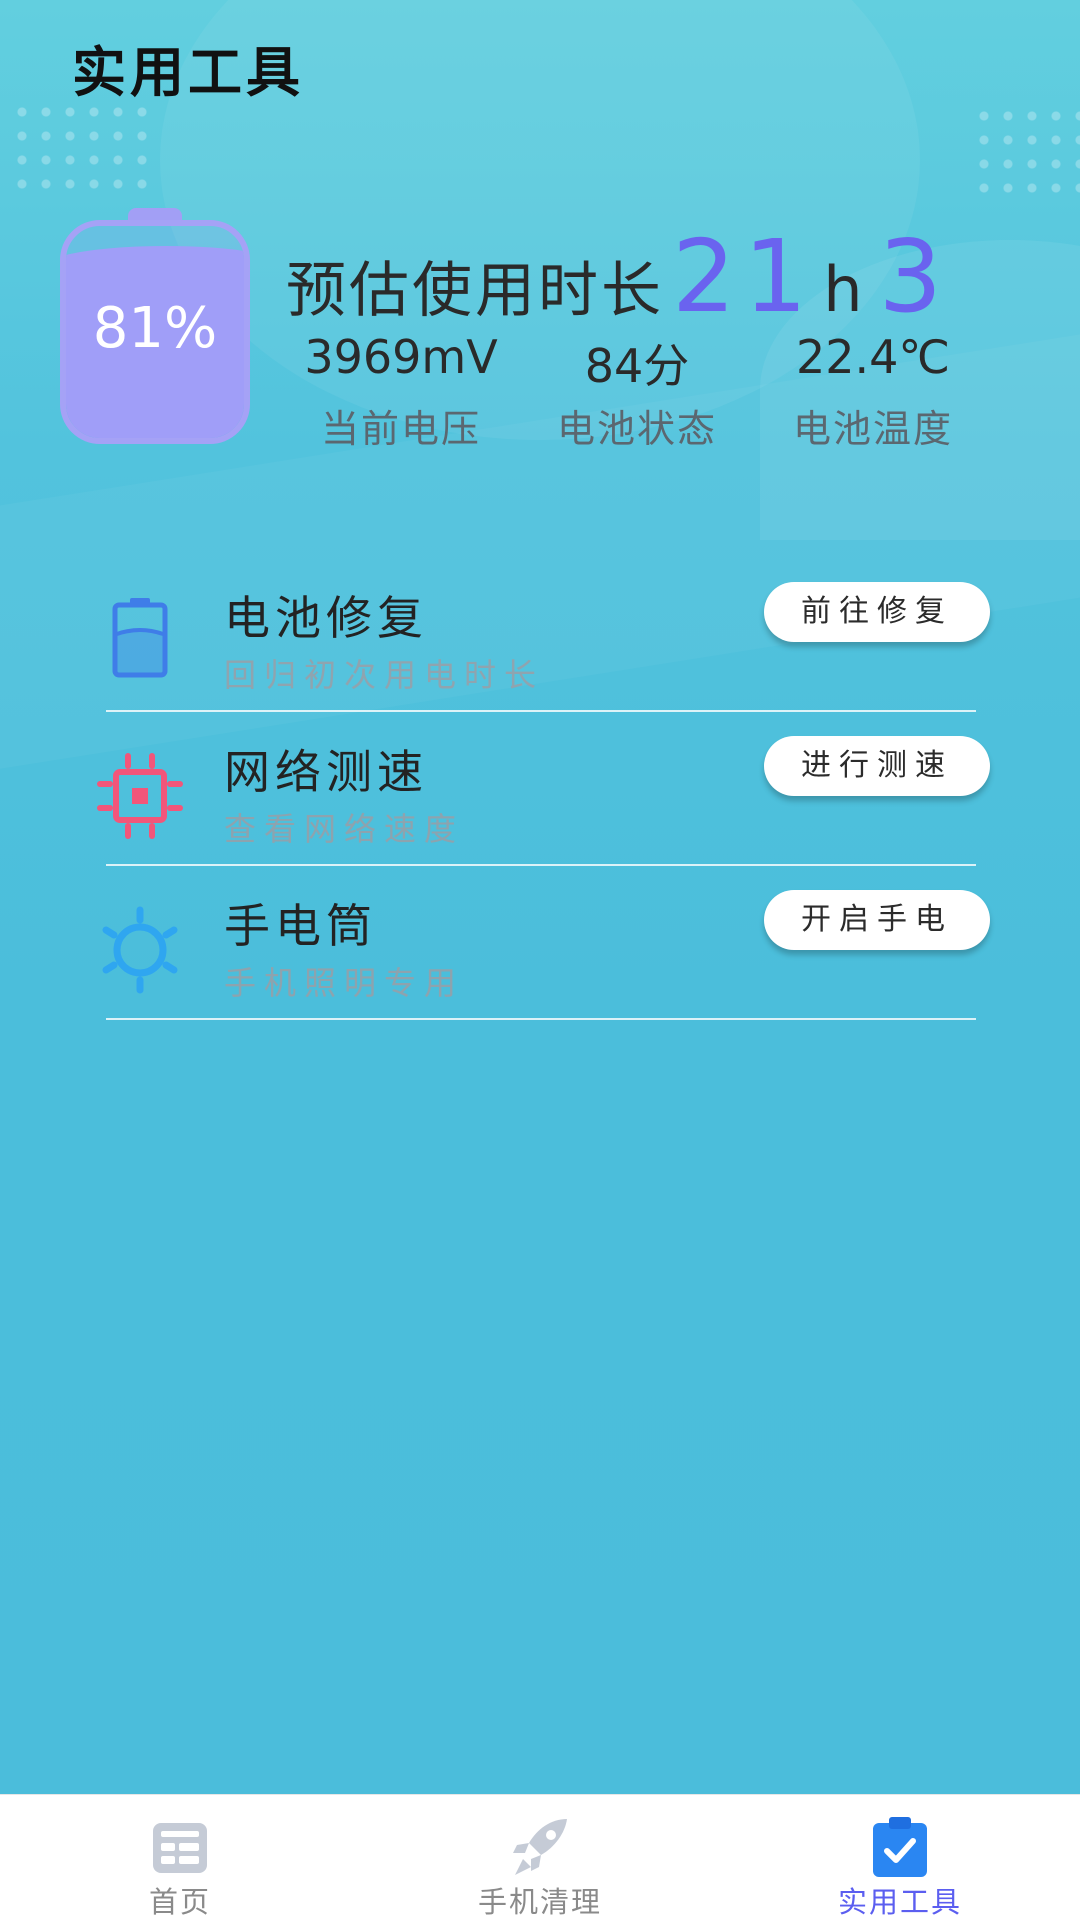 The image size is (1080, 1920). Describe the element at coordinates (140, 796) in the screenshot. I see `chip-icon` at that location.